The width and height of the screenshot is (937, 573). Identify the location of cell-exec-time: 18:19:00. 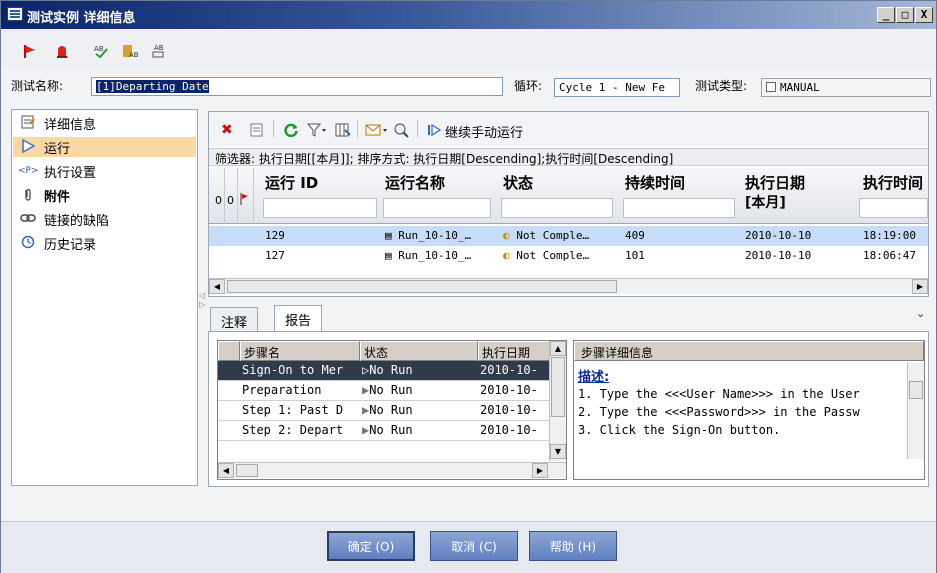
(889, 235).